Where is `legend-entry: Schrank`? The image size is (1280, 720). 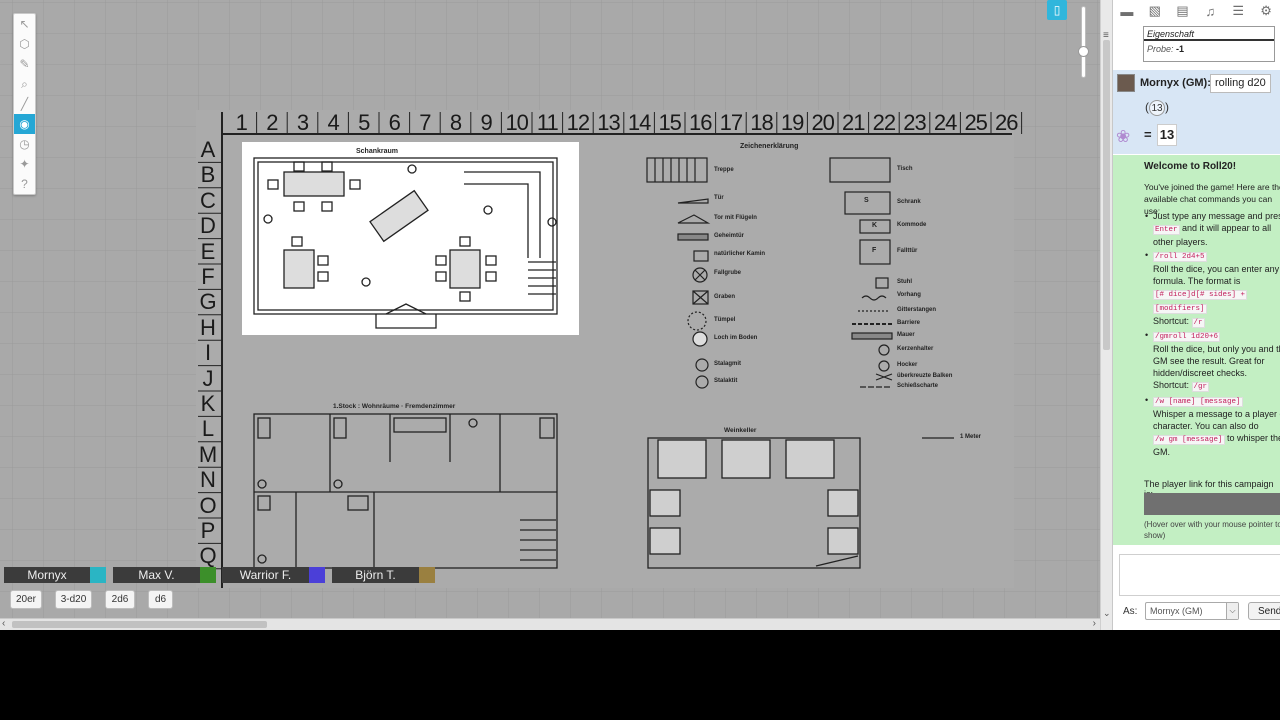
legend-entry: Schrank is located at coordinates (909, 202).